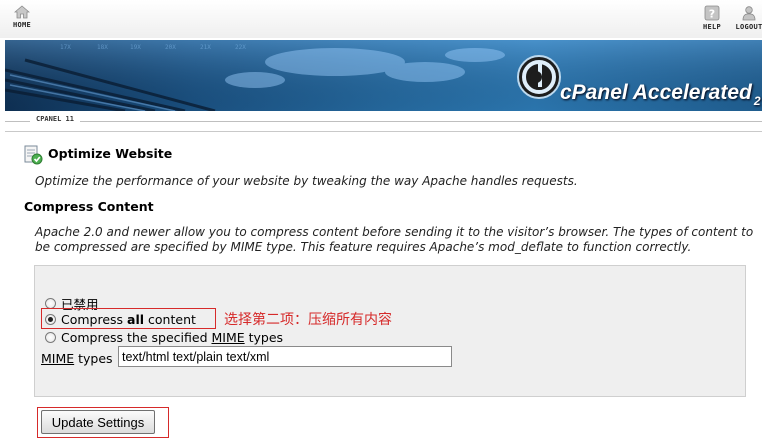 Image resolution: width=762 pixels, height=448 pixels. I want to click on section-title-compress: Compress Content, so click(89, 206).